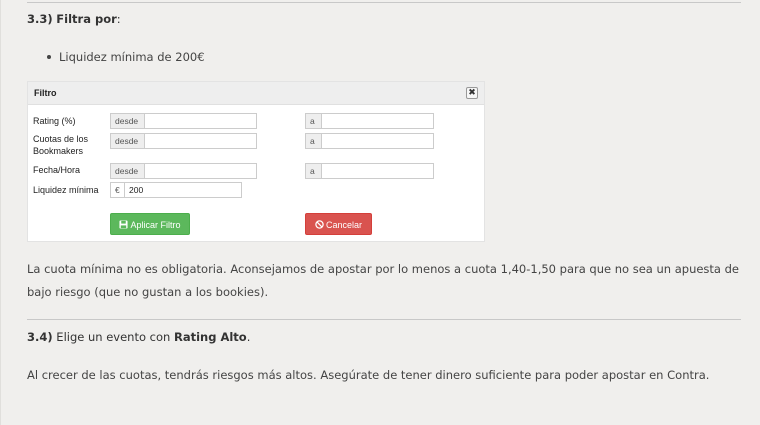 This screenshot has height=425, width=760. What do you see at coordinates (57, 170) in the screenshot?
I see `date-label: Fecha/Hora` at bounding box center [57, 170].